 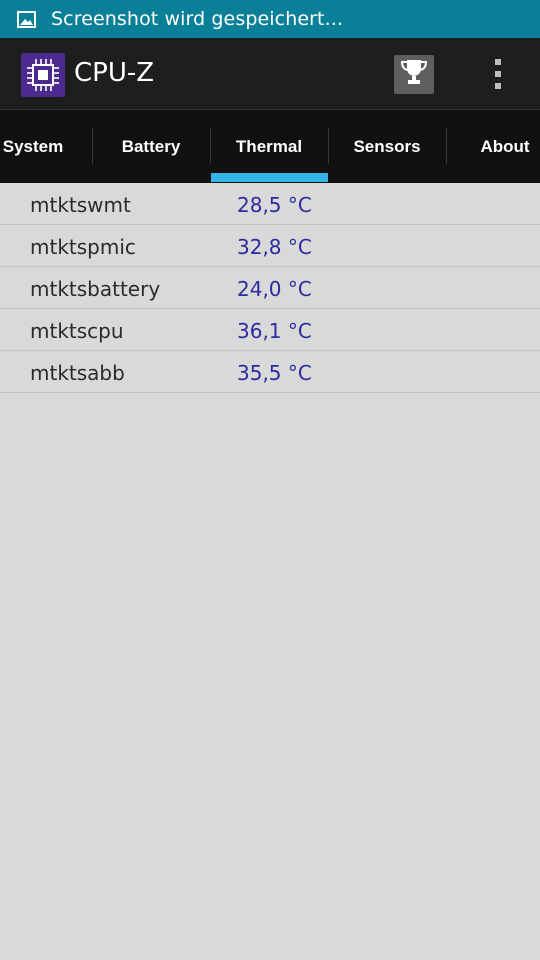 I want to click on list-item: mtktsbattery 24,0 °C, so click(x=270, y=288).